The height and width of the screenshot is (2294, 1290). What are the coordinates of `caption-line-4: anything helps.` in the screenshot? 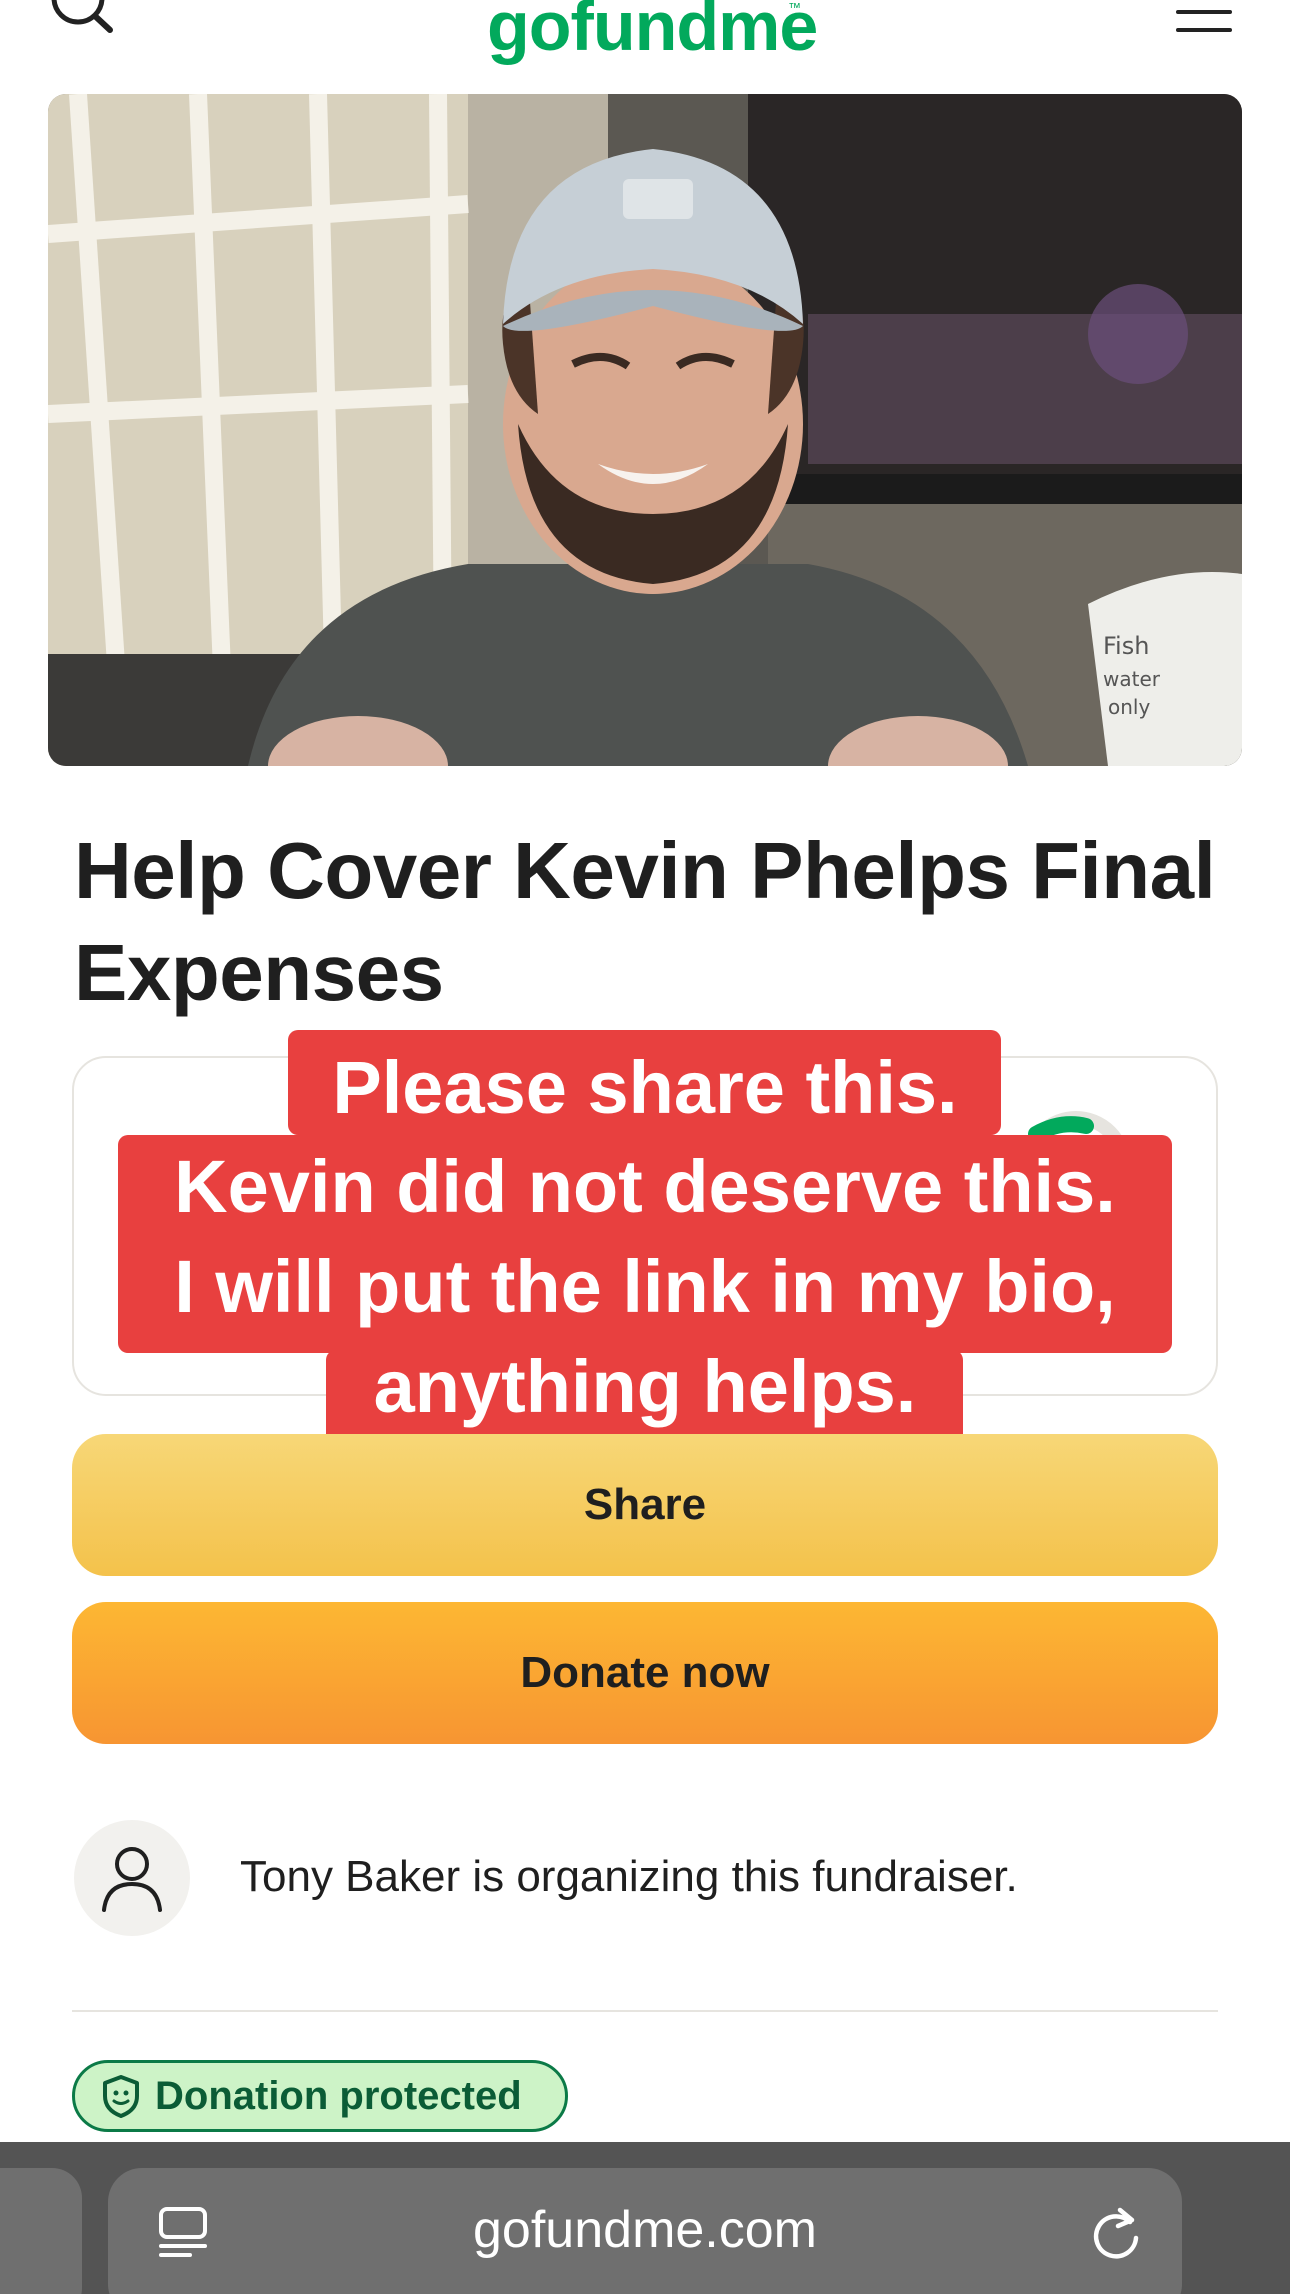 It's located at (645, 1386).